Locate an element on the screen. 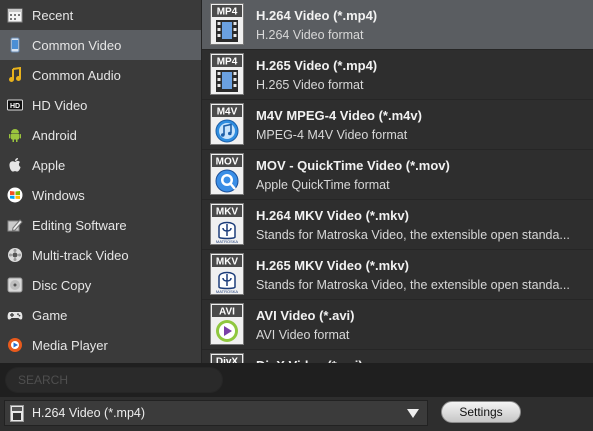  format-description: AVI Video format is located at coordinates (303, 335).